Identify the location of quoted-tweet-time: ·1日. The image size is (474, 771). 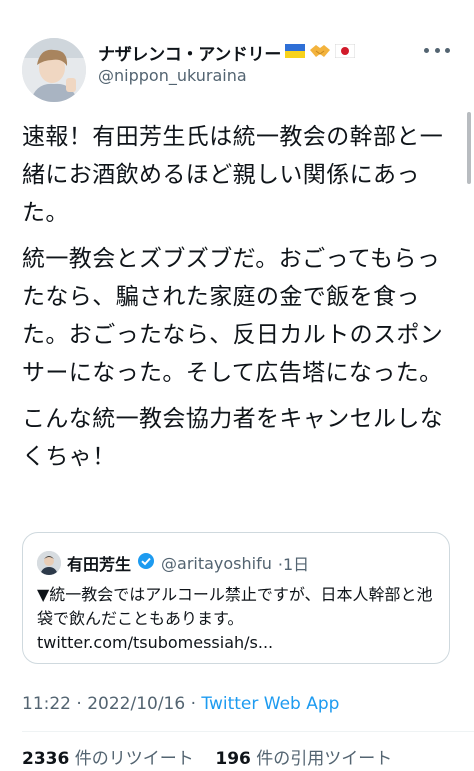
(293, 564).